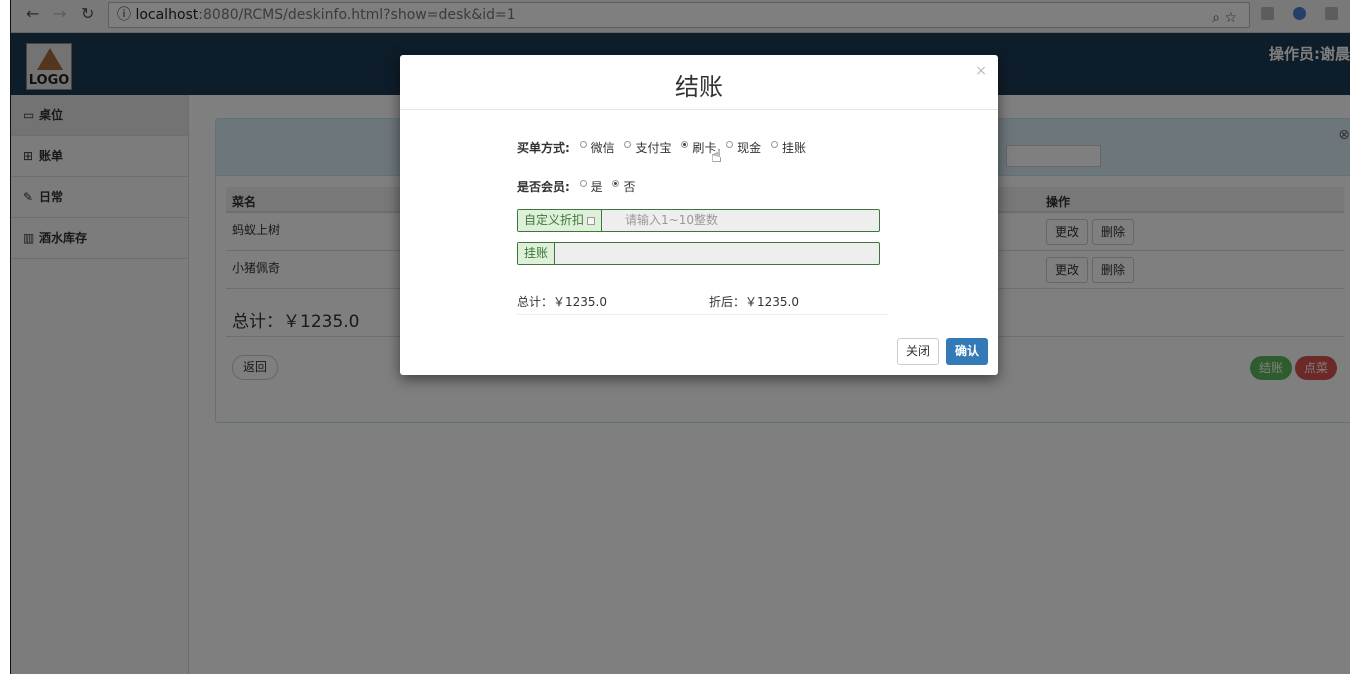  What do you see at coordinates (653, 148) in the screenshot?
I see `option-label: 支付宝` at bounding box center [653, 148].